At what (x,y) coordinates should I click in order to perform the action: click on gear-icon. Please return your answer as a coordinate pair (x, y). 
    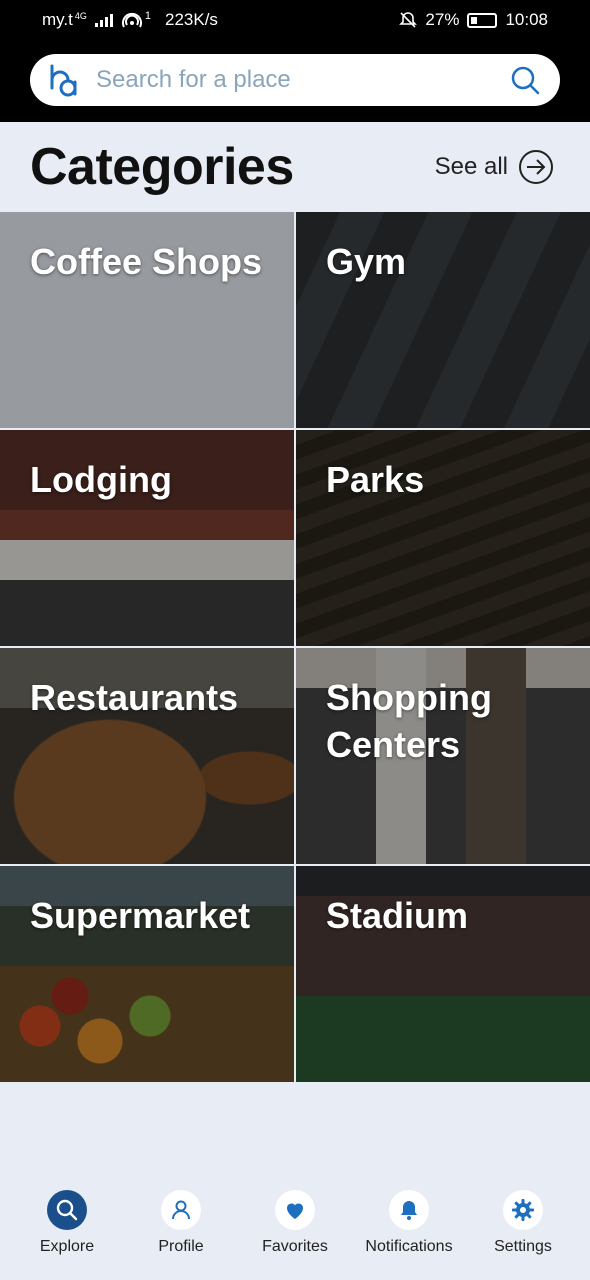
    Looking at the image, I should click on (523, 1210).